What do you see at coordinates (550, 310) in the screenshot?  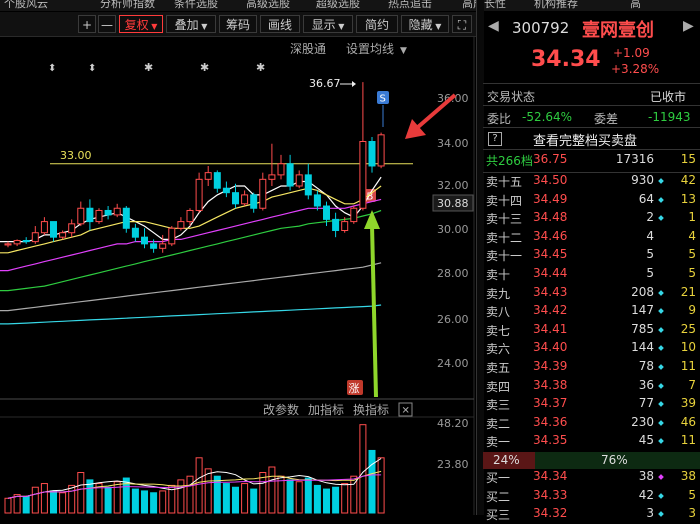 I see `level-price: 34.42` at bounding box center [550, 310].